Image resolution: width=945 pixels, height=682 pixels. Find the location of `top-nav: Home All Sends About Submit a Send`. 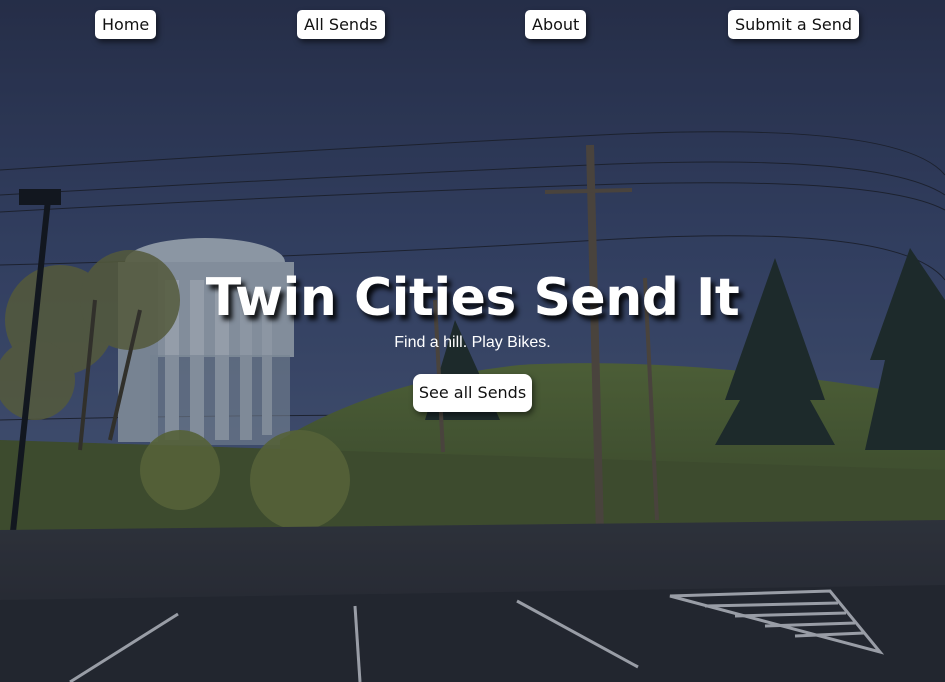

top-nav: Home All Sends About Submit a Send is located at coordinates (472, 25).